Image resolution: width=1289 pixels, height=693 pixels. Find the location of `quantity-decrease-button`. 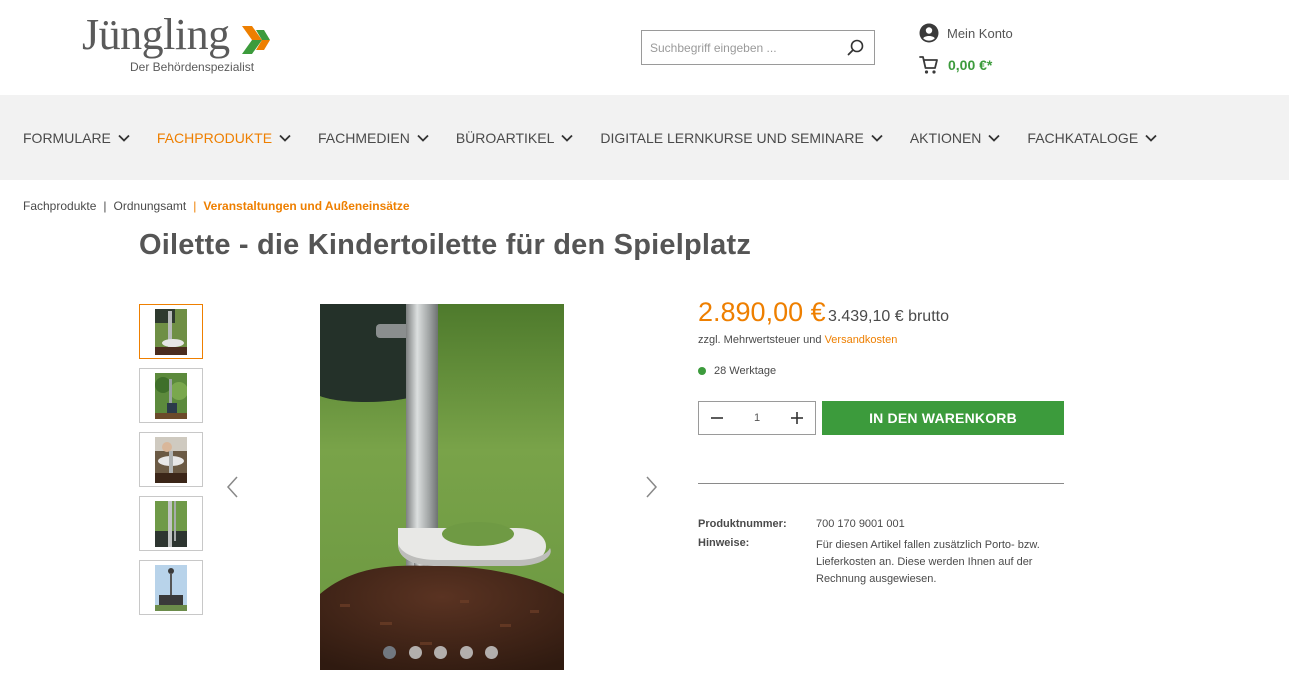

quantity-decrease-button is located at coordinates (717, 418).